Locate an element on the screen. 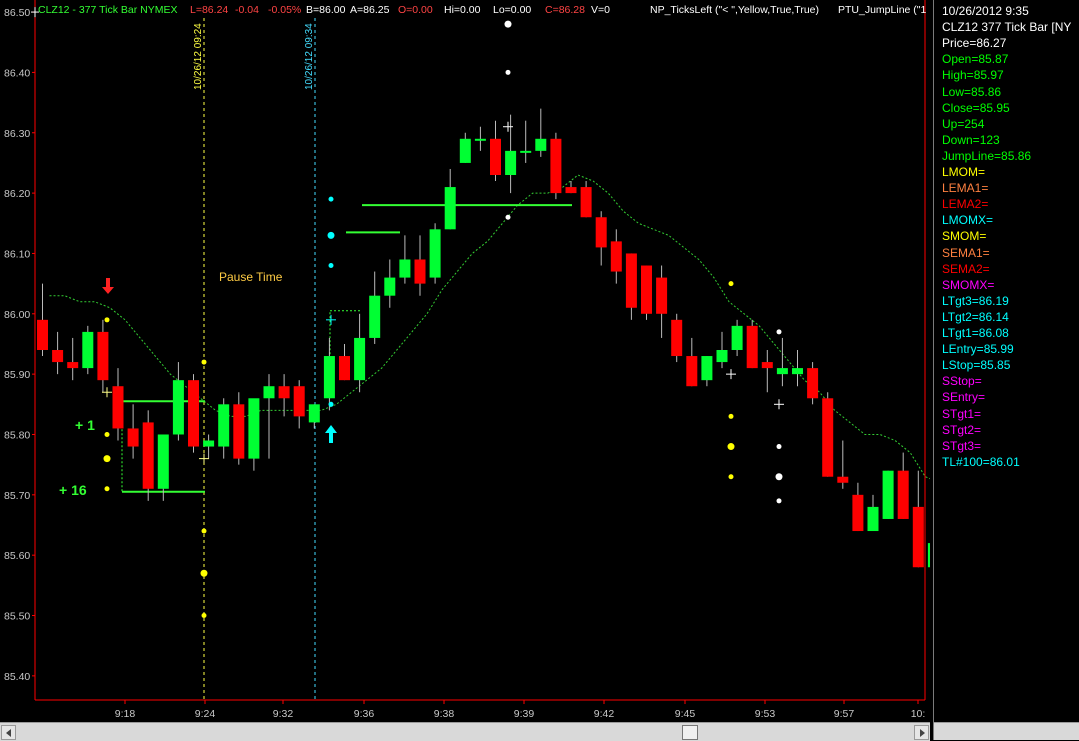 The height and width of the screenshot is (741, 1079). time-line-label-0924: 10/26/12 09:24 is located at coordinates (198, 56).